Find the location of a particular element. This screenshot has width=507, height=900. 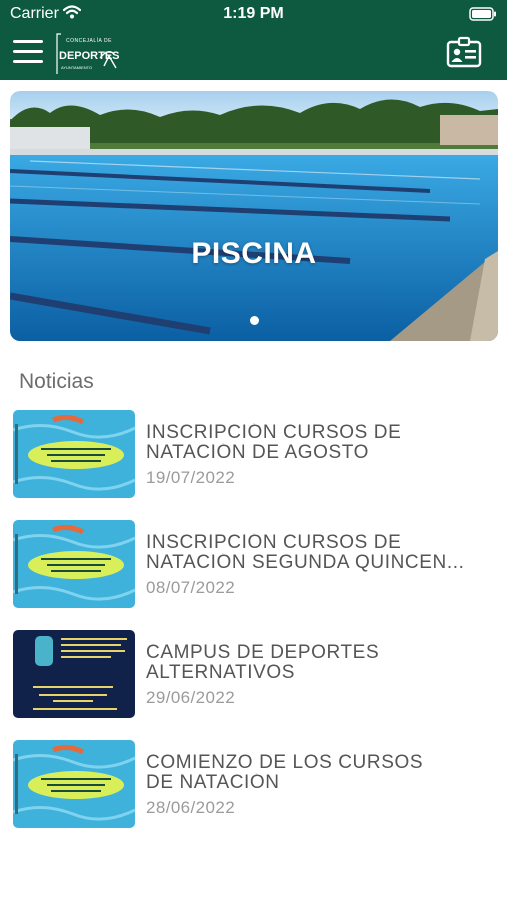

status-time: 1:19 PM is located at coordinates (253, 13).